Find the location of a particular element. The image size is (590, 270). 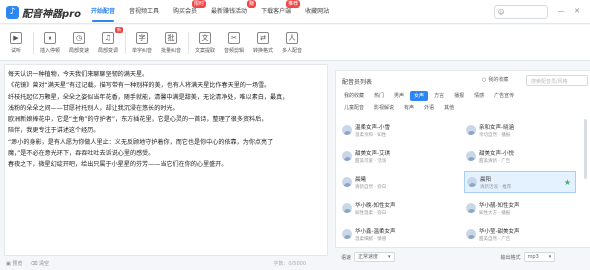

toolbar-button: 字单字纠音 is located at coordinates (142, 43).